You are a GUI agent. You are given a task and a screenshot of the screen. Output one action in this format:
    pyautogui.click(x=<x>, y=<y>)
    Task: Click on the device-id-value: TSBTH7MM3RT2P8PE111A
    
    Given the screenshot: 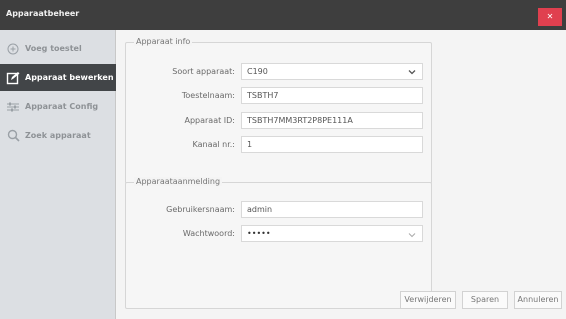 What is the action you would take?
    pyautogui.click(x=300, y=120)
    